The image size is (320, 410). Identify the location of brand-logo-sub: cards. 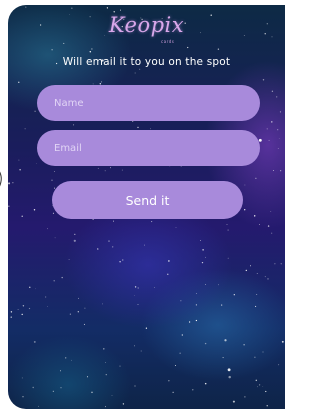
(168, 41).